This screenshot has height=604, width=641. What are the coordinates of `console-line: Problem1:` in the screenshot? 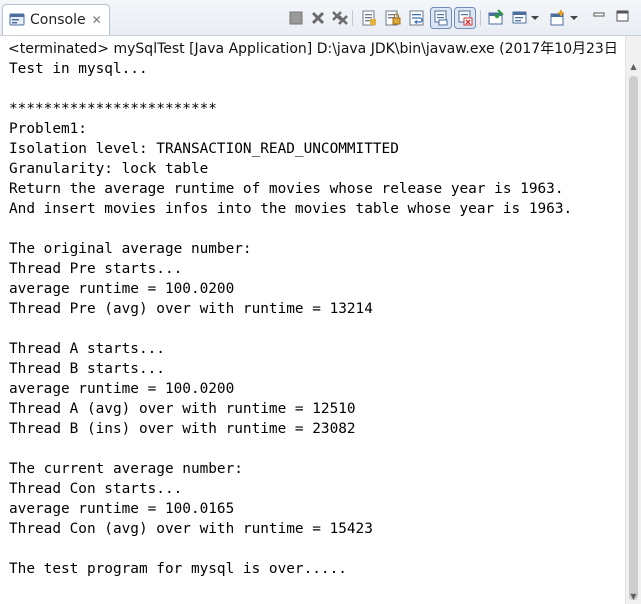 It's located at (48, 129).